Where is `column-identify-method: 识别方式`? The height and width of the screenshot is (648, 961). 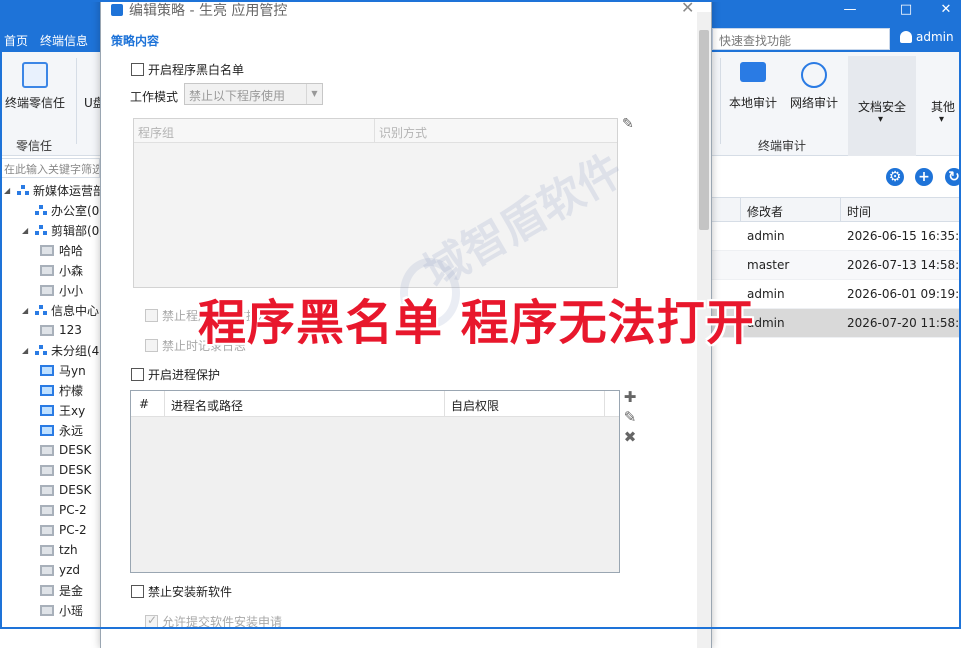
column-identify-method: 识别方式 is located at coordinates (403, 133).